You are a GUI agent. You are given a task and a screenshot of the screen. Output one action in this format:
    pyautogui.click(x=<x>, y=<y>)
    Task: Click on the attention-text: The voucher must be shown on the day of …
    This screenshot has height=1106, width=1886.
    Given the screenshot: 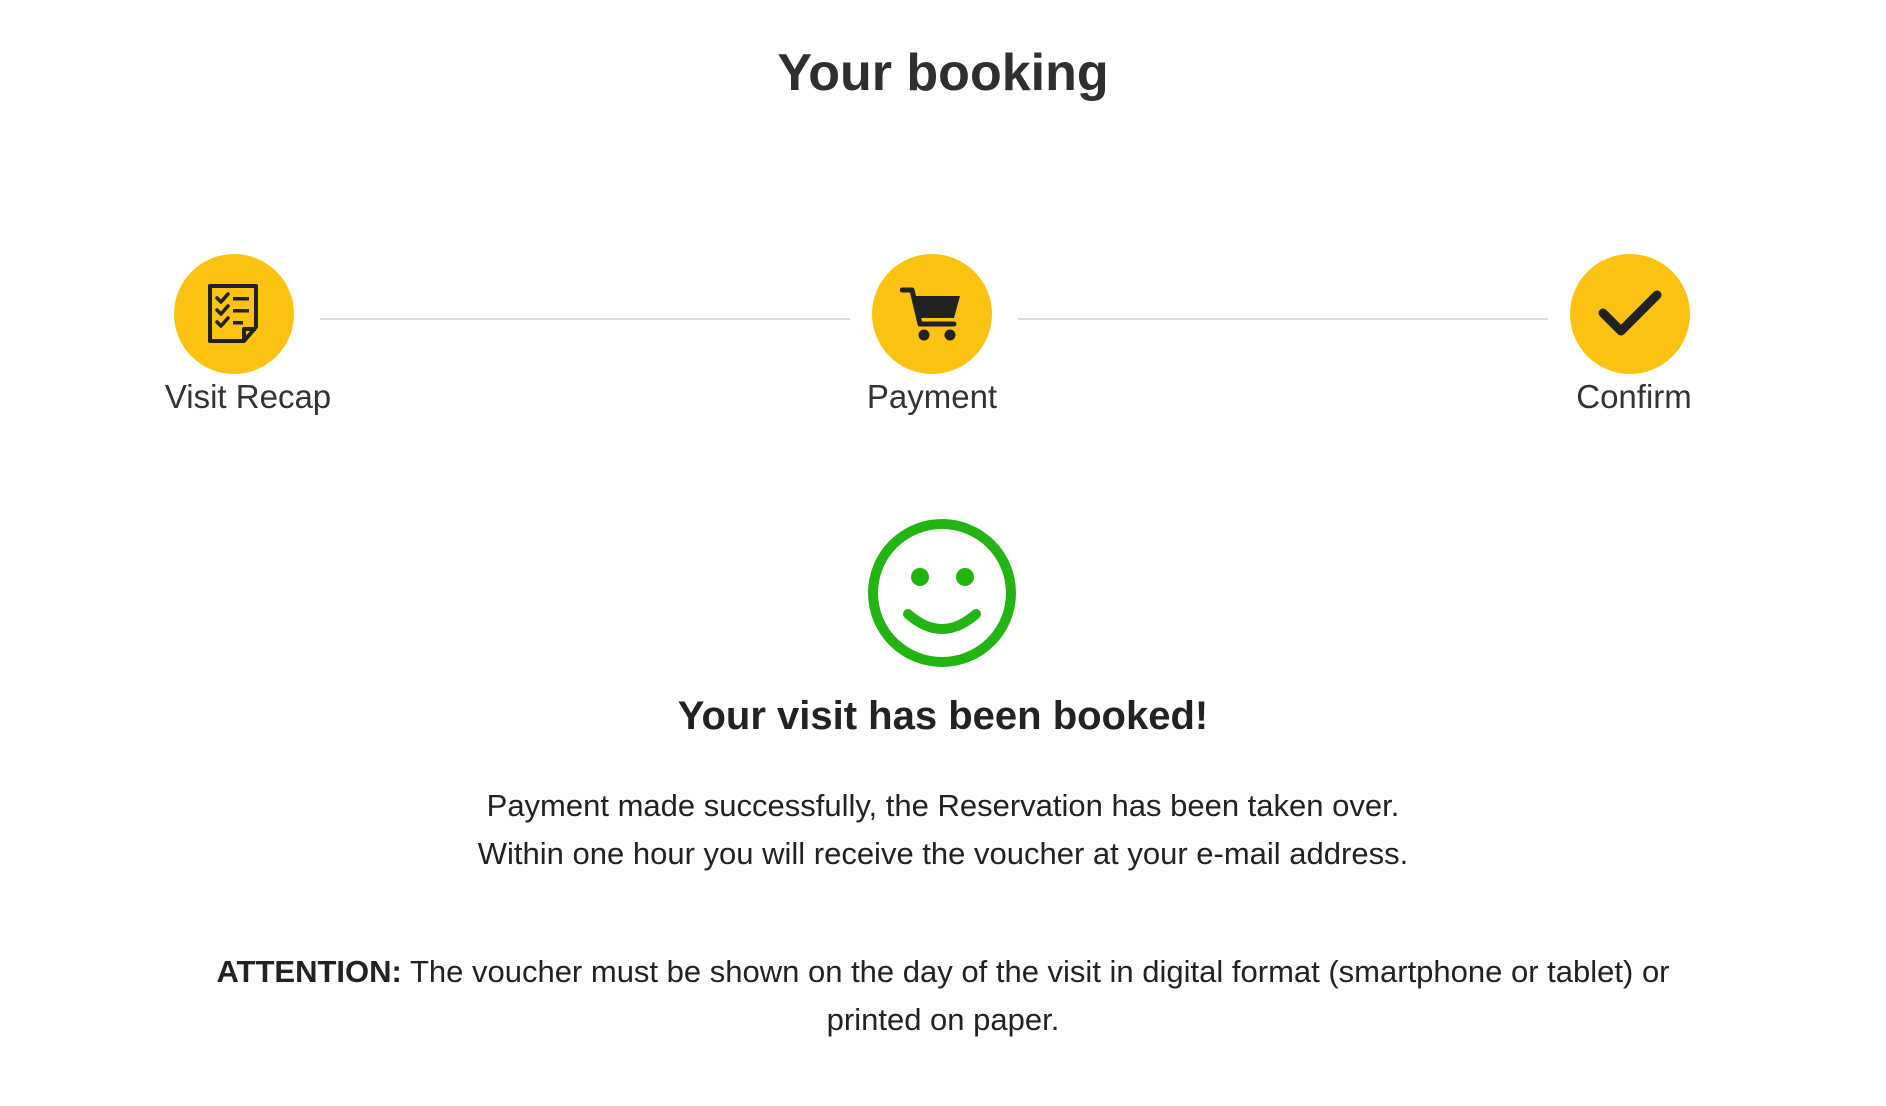 What is the action you would take?
    pyautogui.click(x=1039, y=995)
    